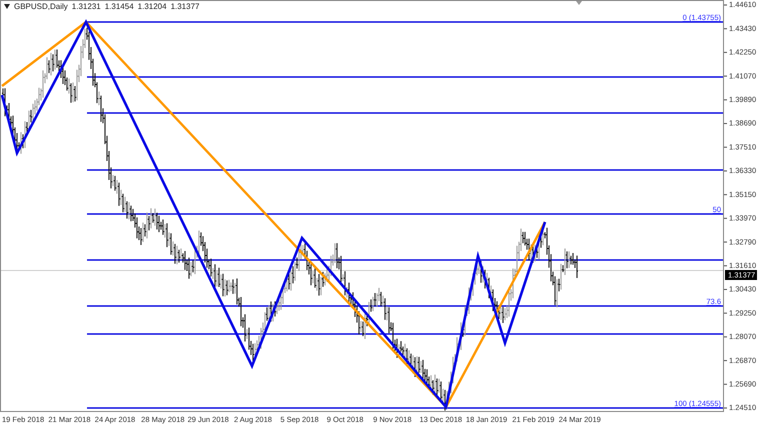 This screenshot has height=430, width=758. What do you see at coordinates (7, 6) in the screenshot?
I see `dropdown-caret-icon` at bounding box center [7, 6].